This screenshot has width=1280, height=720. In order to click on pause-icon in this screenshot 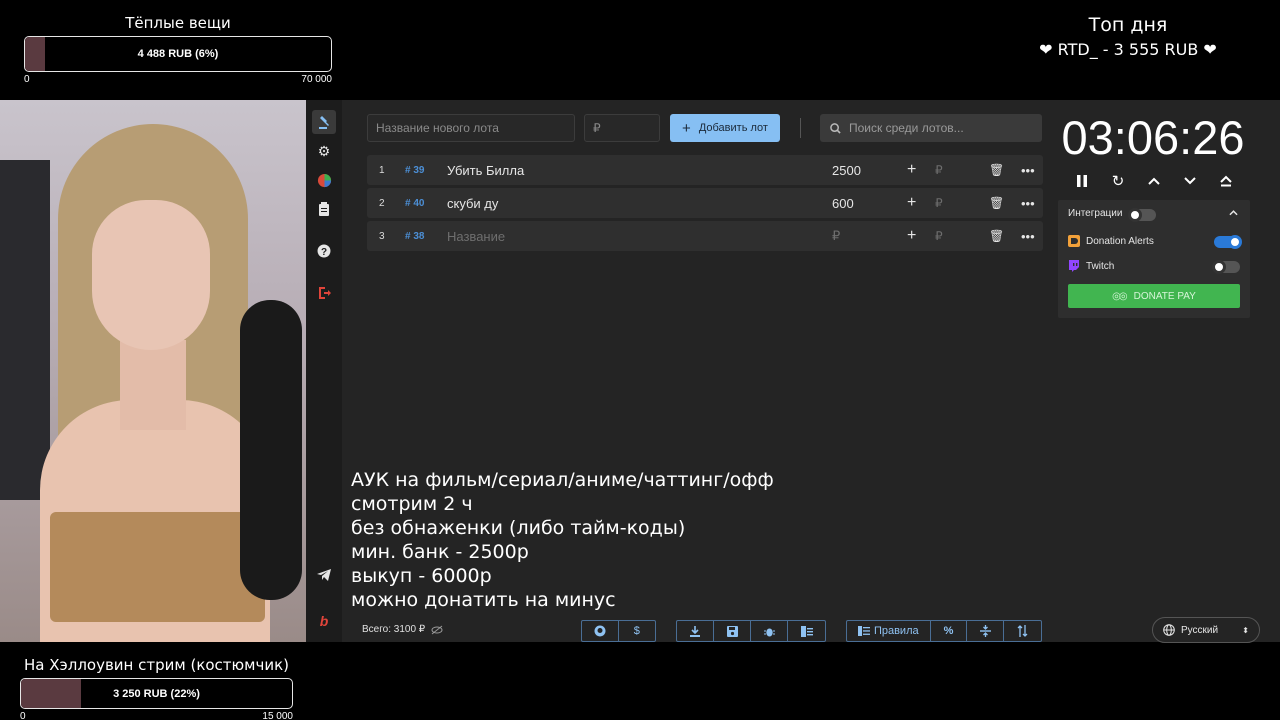, I will do `click(1082, 181)`.